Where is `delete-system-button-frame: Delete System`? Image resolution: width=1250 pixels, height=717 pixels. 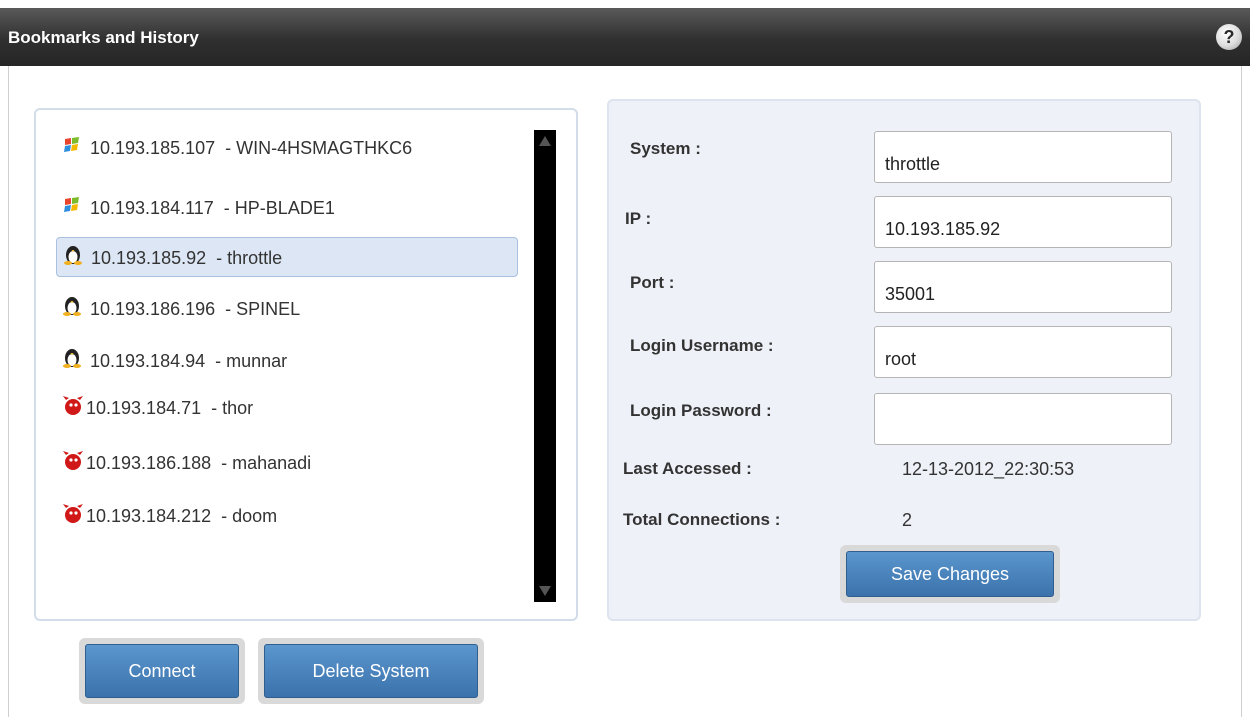 delete-system-button-frame: Delete System is located at coordinates (371, 671).